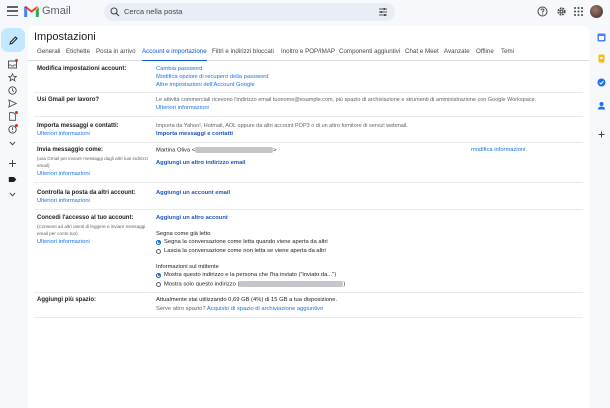 The height and width of the screenshot is (408, 610). Describe the element at coordinates (383, 12) in the screenshot. I see `search-options-icon` at that location.